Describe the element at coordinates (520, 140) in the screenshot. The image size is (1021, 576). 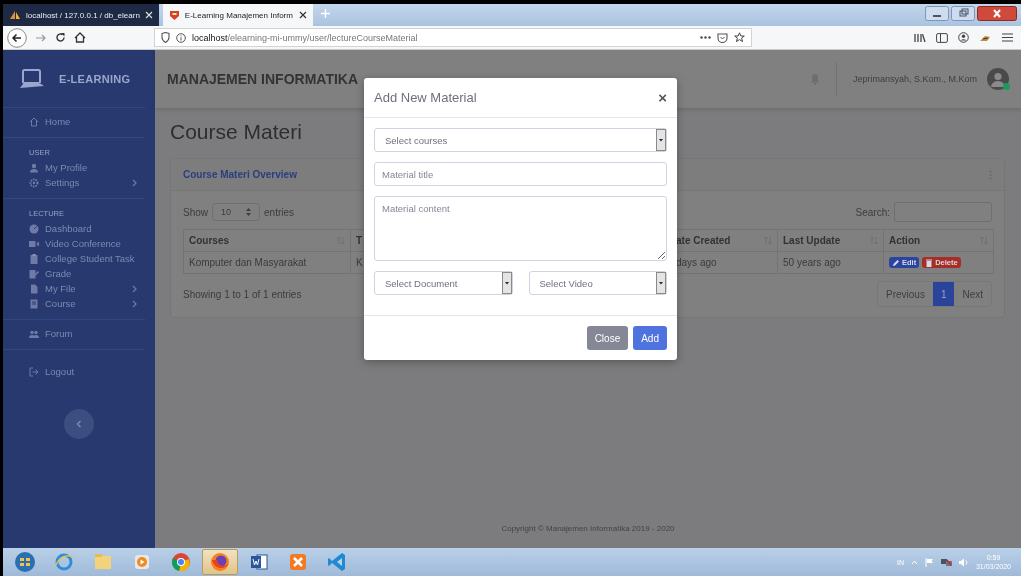
I see `select-field: Select courses` at that location.